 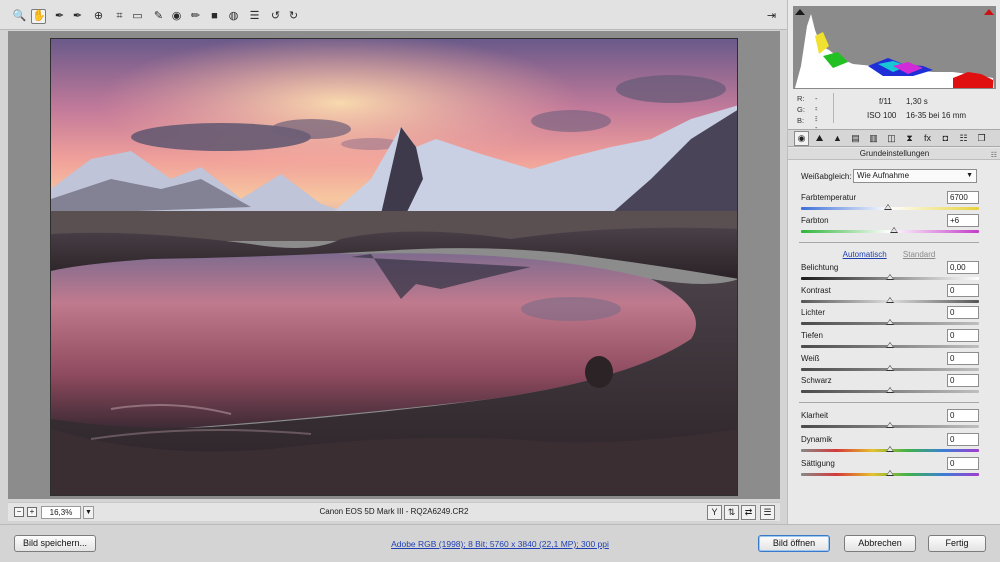 I want to click on view-options-icon: ☰, so click(x=767, y=512).